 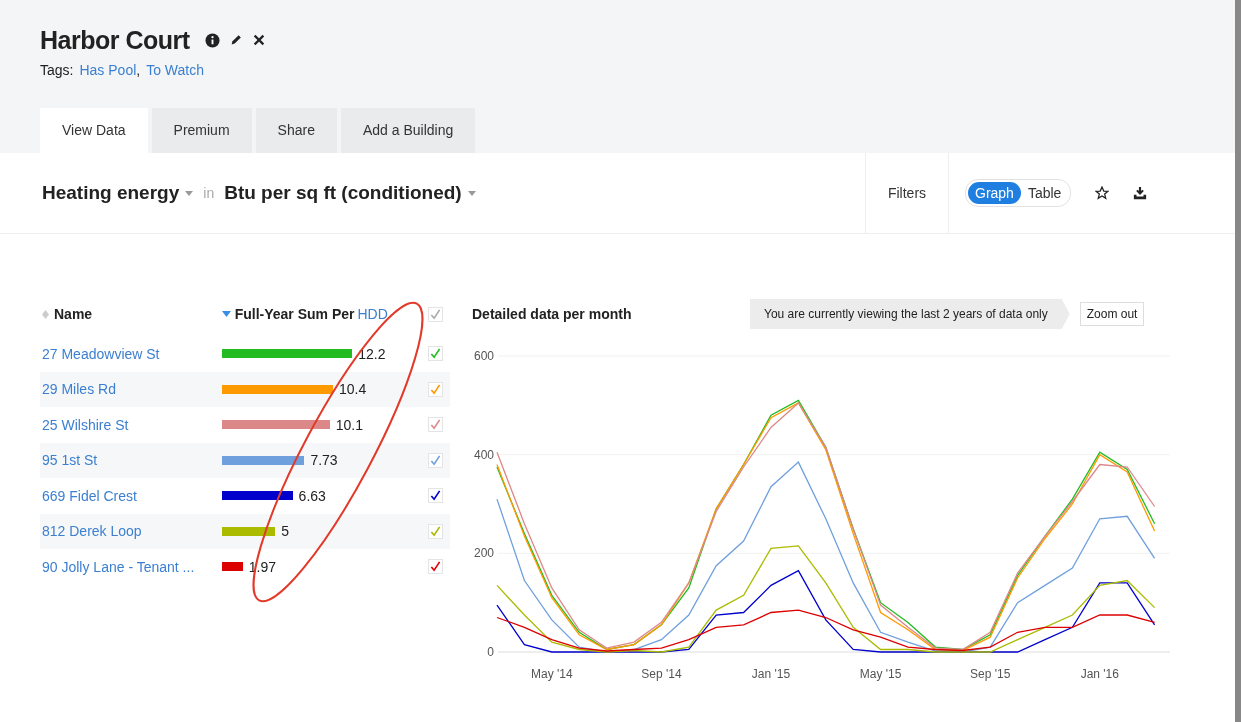 I want to click on x-tick-label: Jan '15, so click(x=771, y=674).